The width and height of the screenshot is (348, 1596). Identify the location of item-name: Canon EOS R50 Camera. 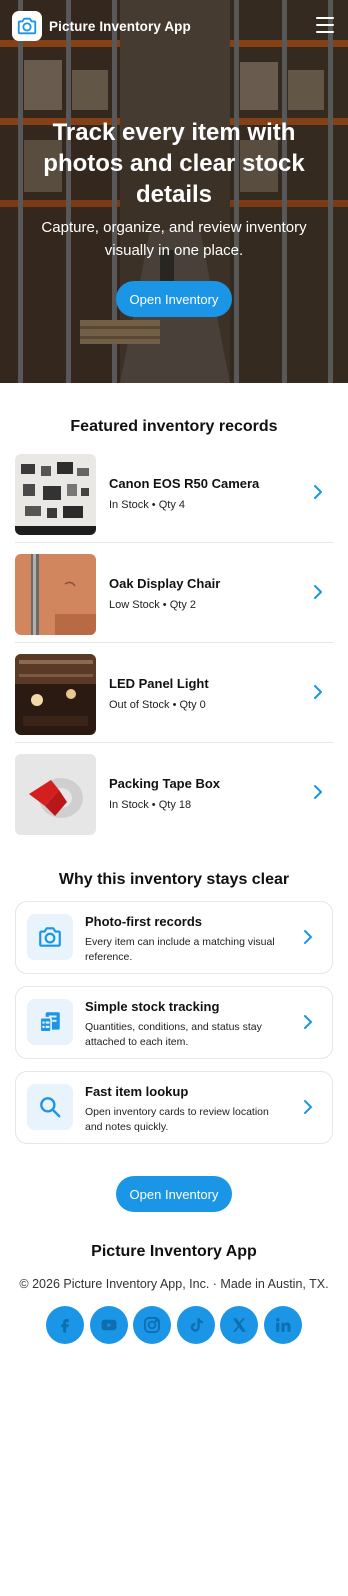
(184, 483).